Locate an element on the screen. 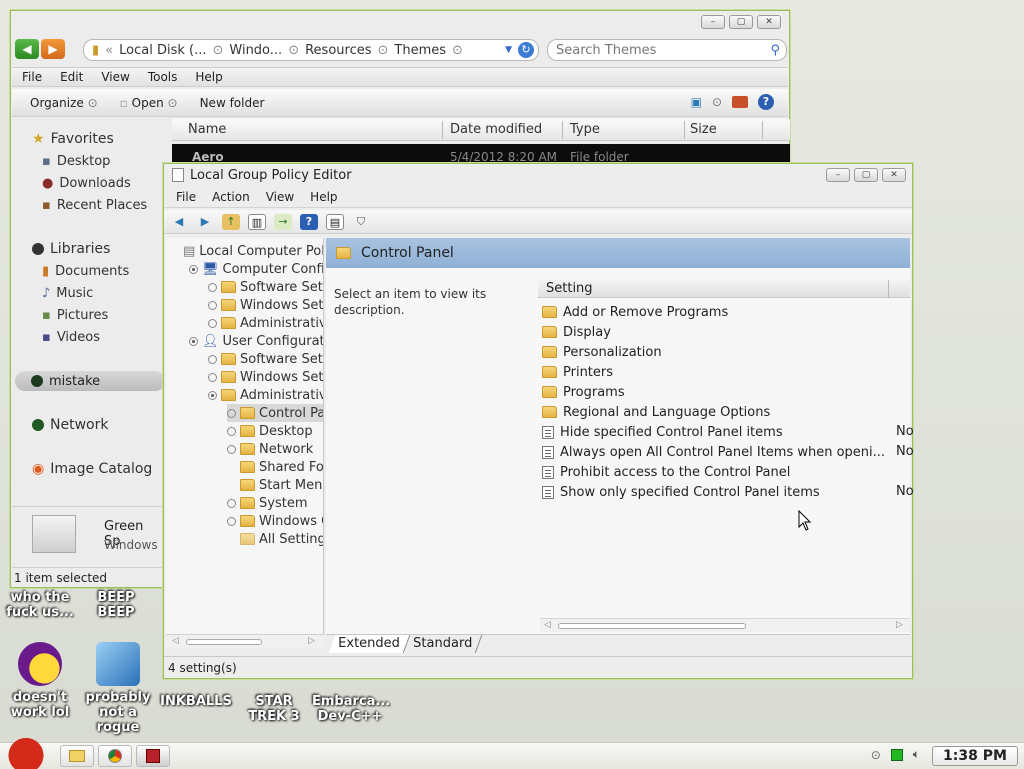 Image resolution: width=1024 pixels, height=769 pixels. nav-videos: ▪ Videos is located at coordinates (71, 337).